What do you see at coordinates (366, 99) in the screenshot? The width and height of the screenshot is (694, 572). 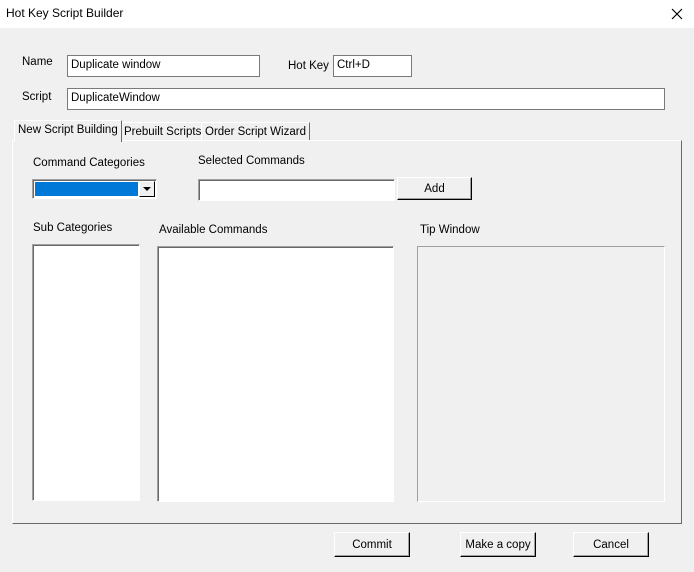 I see `script-field: DuplicateWindow` at bounding box center [366, 99].